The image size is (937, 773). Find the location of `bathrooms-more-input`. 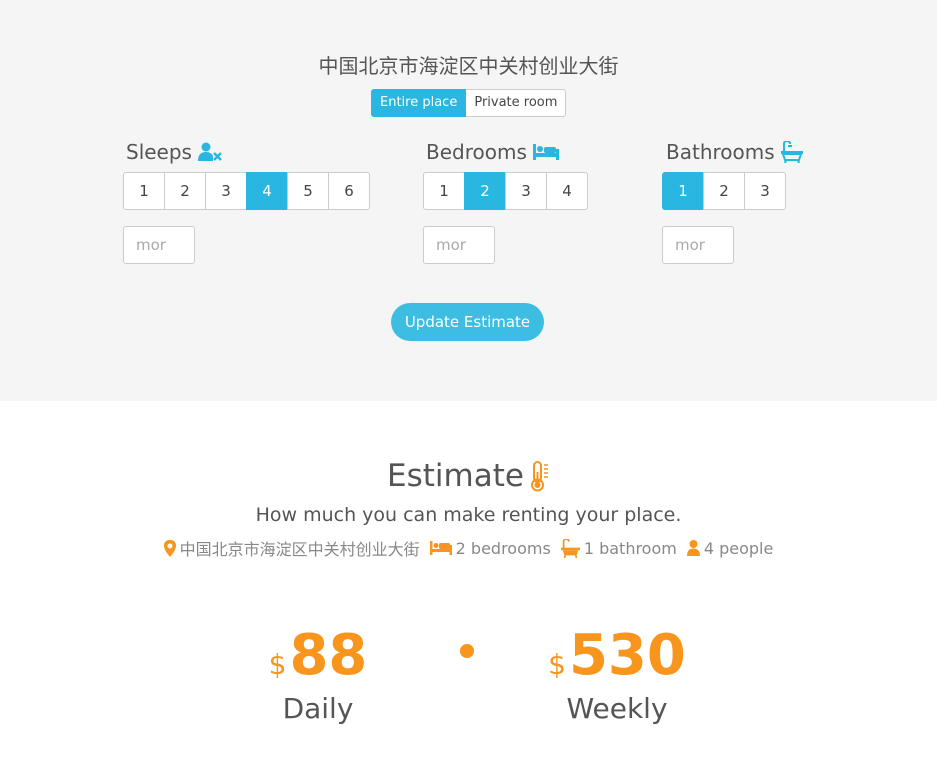

bathrooms-more-input is located at coordinates (698, 245).